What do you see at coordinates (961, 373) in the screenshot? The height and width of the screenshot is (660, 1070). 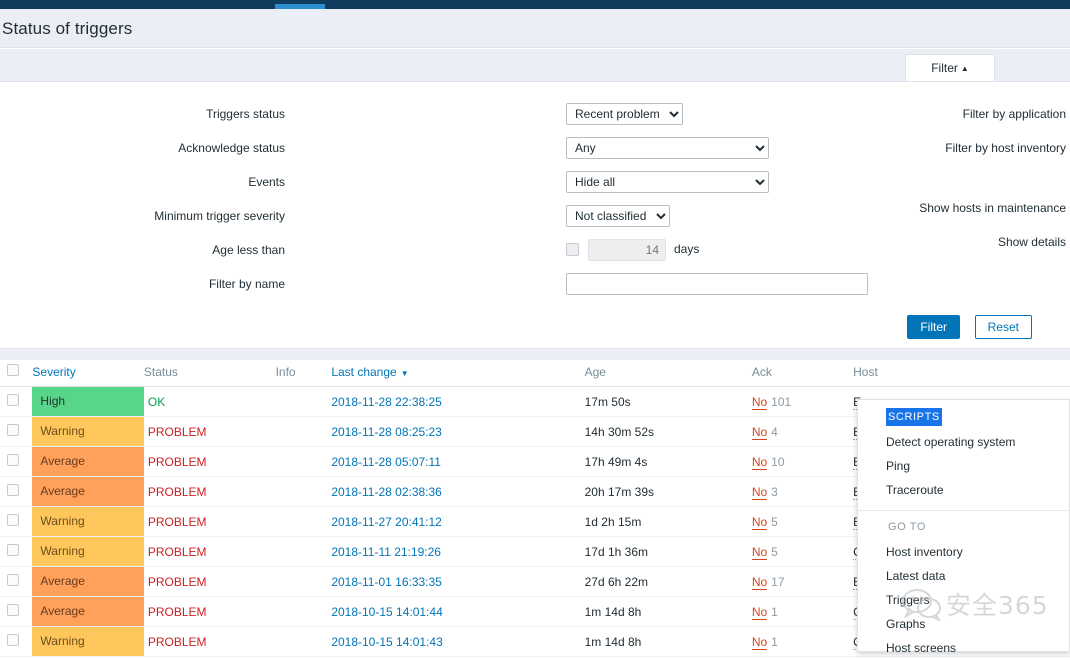 I see `column-header-host: Host` at bounding box center [961, 373].